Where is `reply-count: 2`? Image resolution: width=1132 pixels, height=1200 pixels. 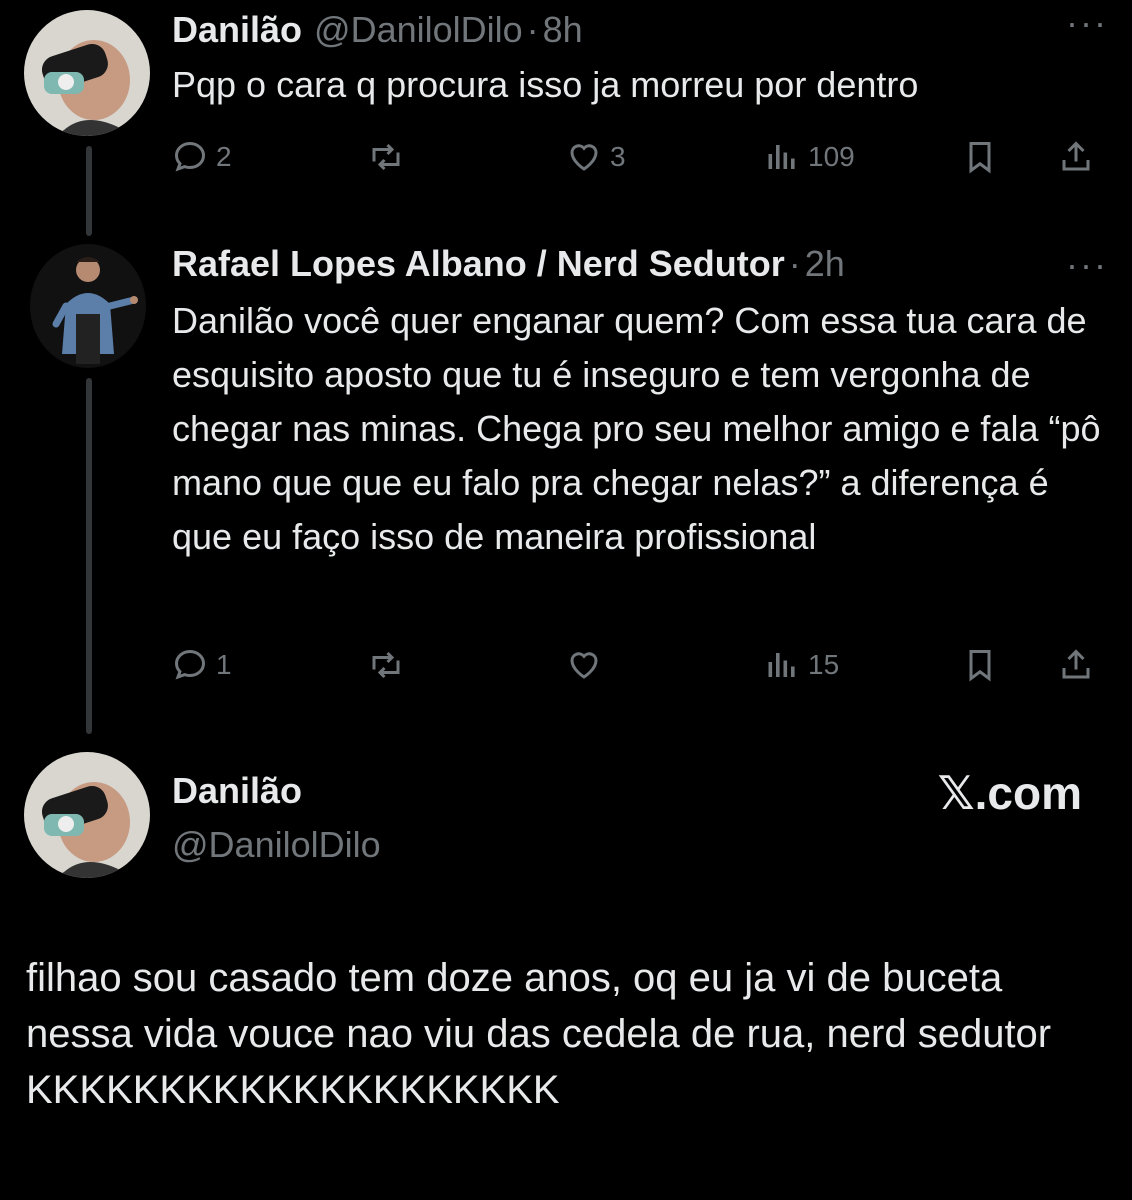
reply-count: 2 is located at coordinates (224, 156).